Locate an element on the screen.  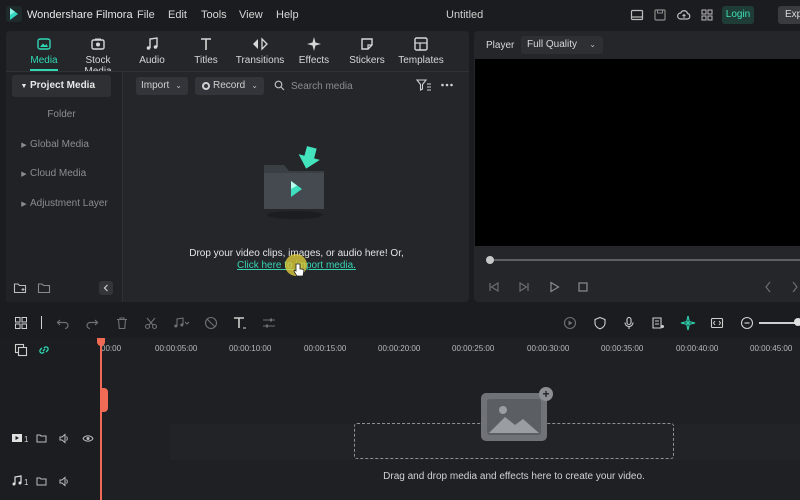
search-input is located at coordinates (338, 86).